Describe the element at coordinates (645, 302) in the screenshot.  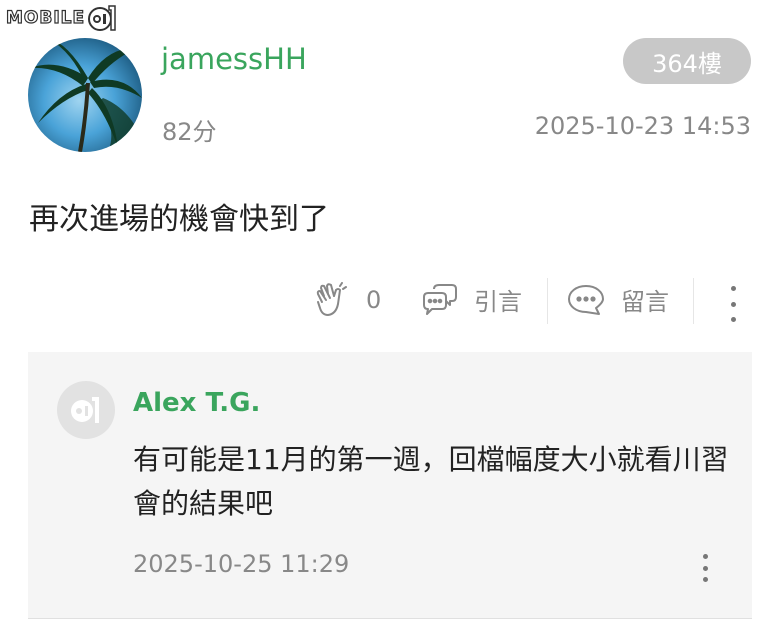
I see `comment-label: 留言` at that location.